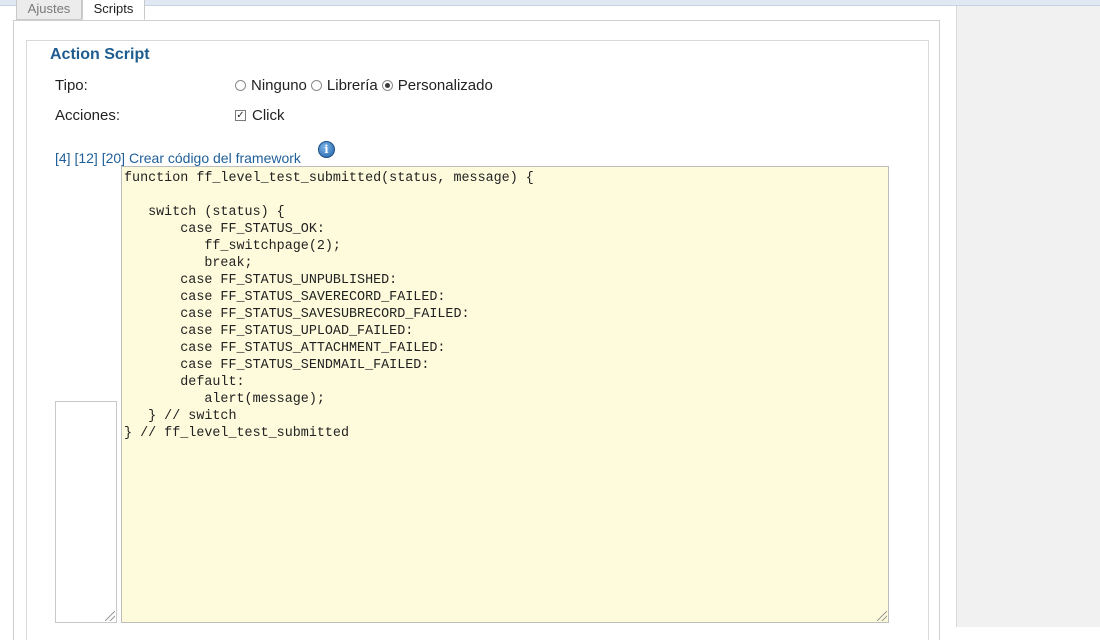  I want to click on framework-links: [4] [12] [20] Crear código del framework, so click(178, 158).